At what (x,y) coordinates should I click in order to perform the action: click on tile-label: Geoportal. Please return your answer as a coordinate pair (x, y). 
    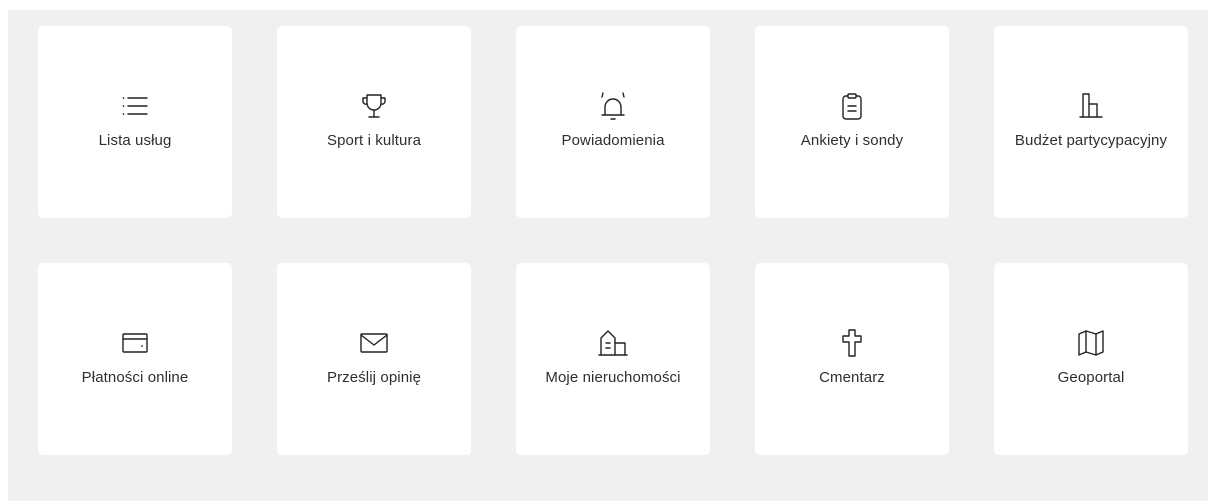
    Looking at the image, I should click on (1091, 377).